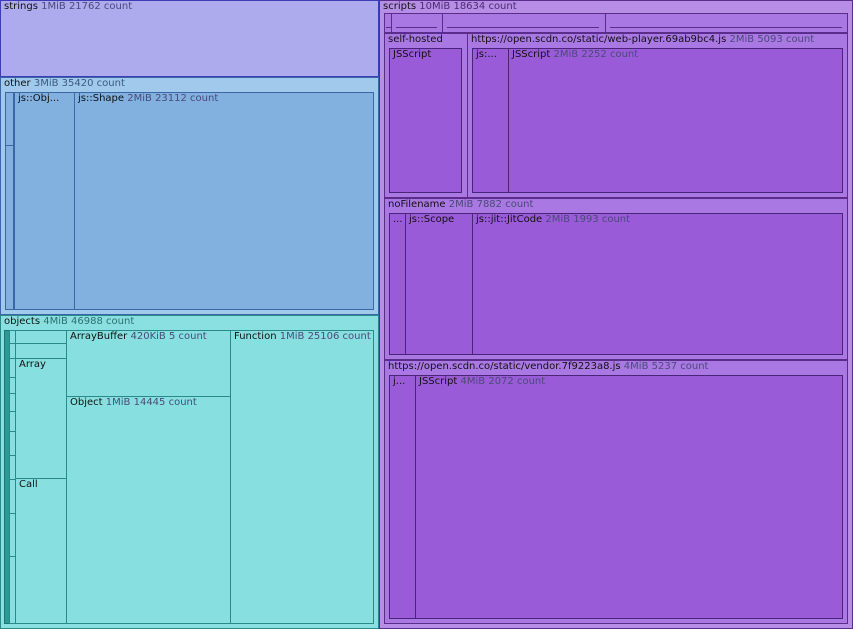  Describe the element at coordinates (41, 418) in the screenshot. I see `treemap-node-array: Array` at that location.